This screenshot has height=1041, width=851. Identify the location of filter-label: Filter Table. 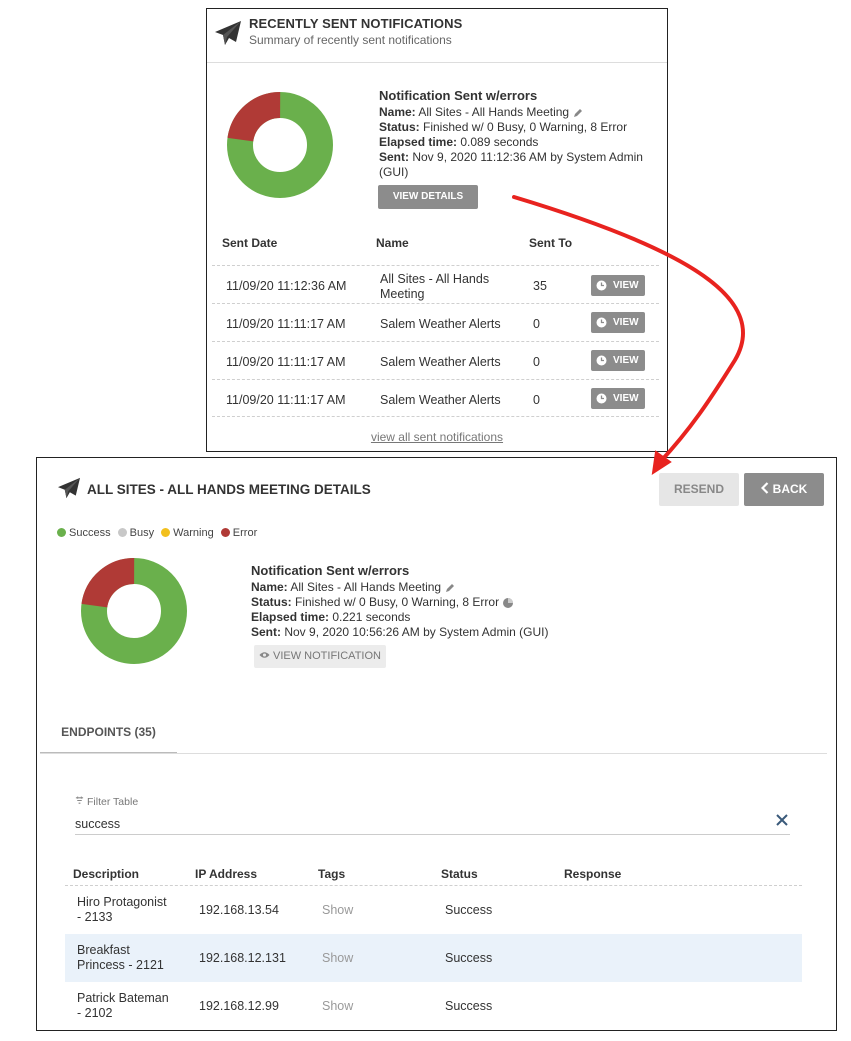
(106, 802).